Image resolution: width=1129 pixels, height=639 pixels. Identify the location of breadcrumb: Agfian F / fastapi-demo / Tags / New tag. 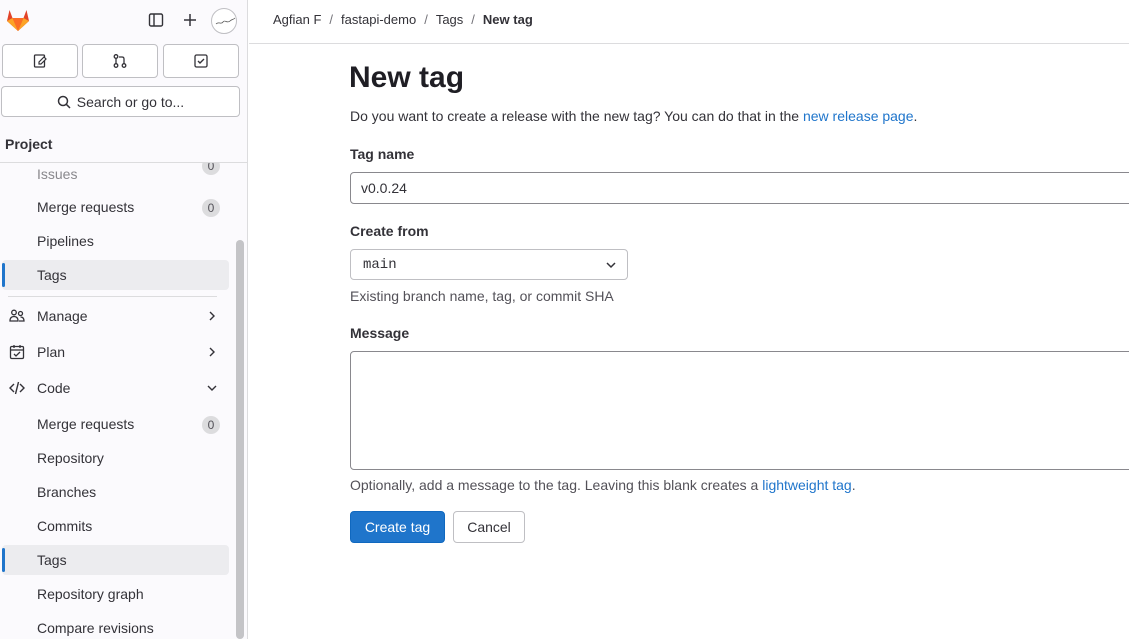
(403, 19).